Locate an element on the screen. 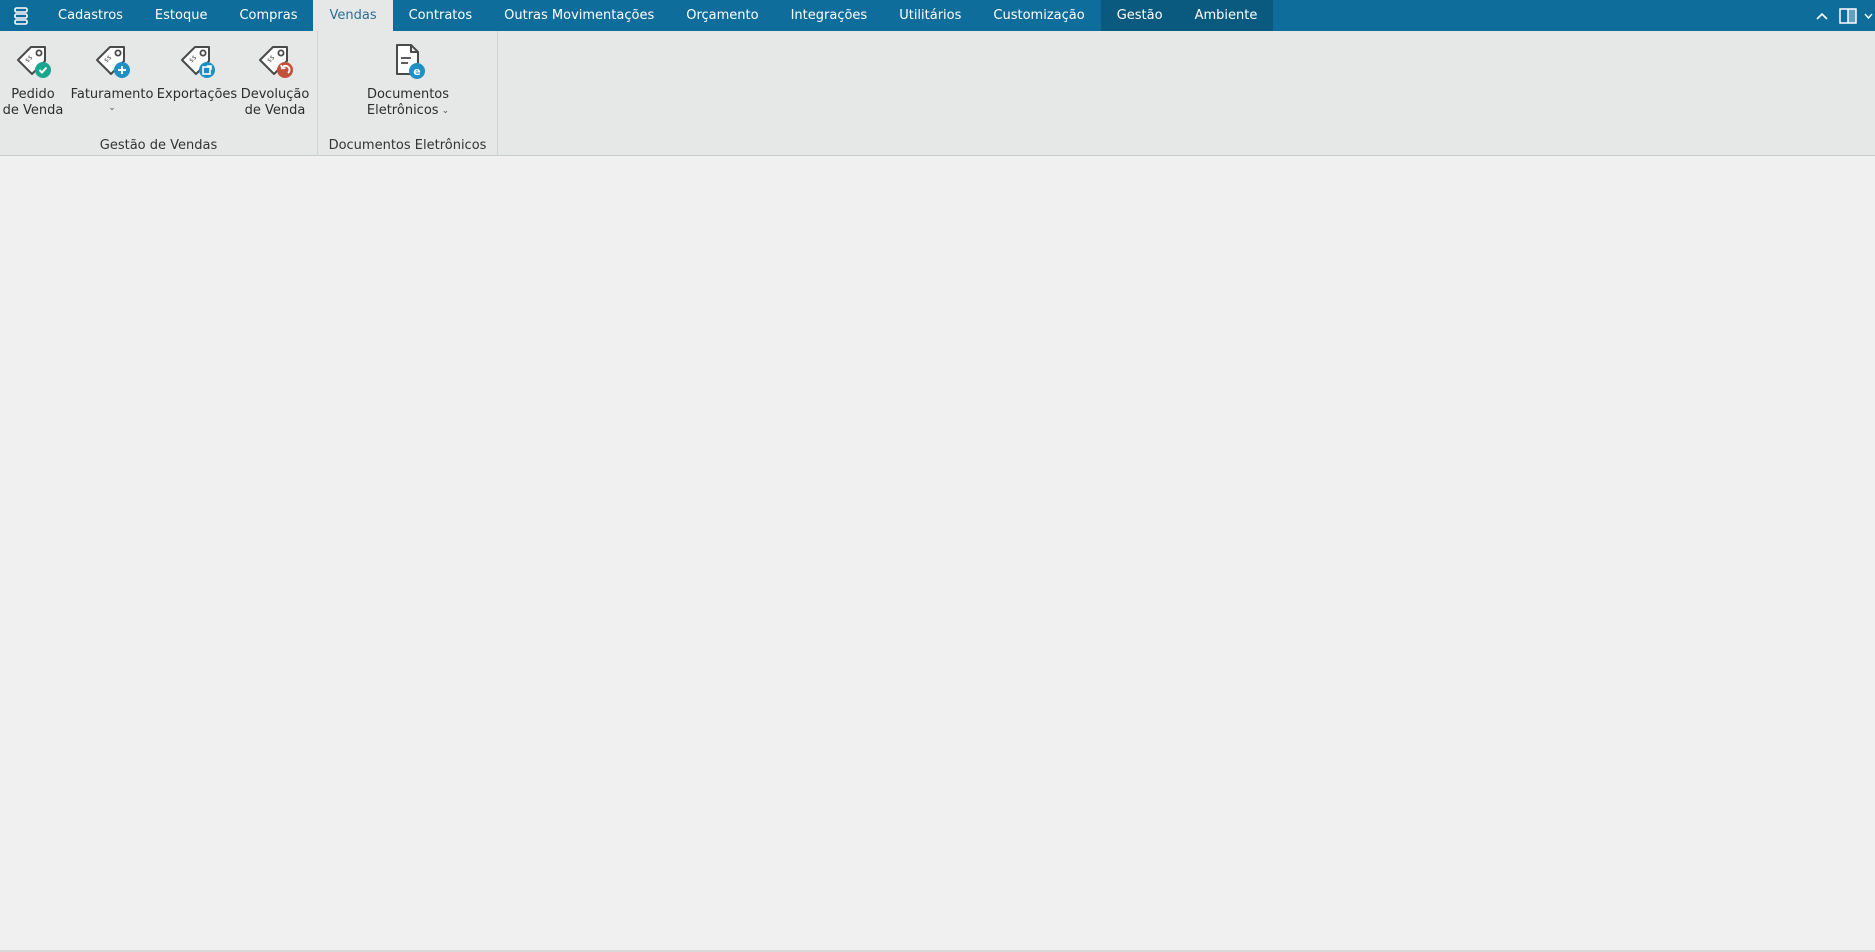  tab-utilitarios: Utilitários is located at coordinates (930, 15).